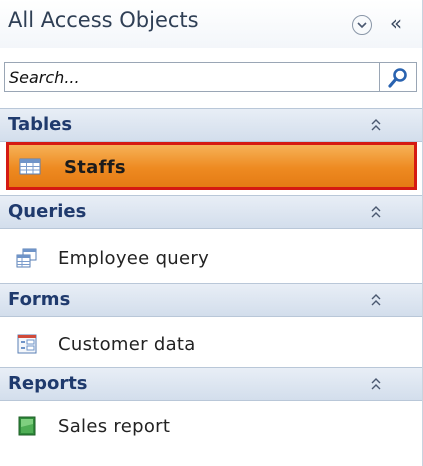  What do you see at coordinates (30, 166) in the screenshot?
I see `table-icon` at bounding box center [30, 166].